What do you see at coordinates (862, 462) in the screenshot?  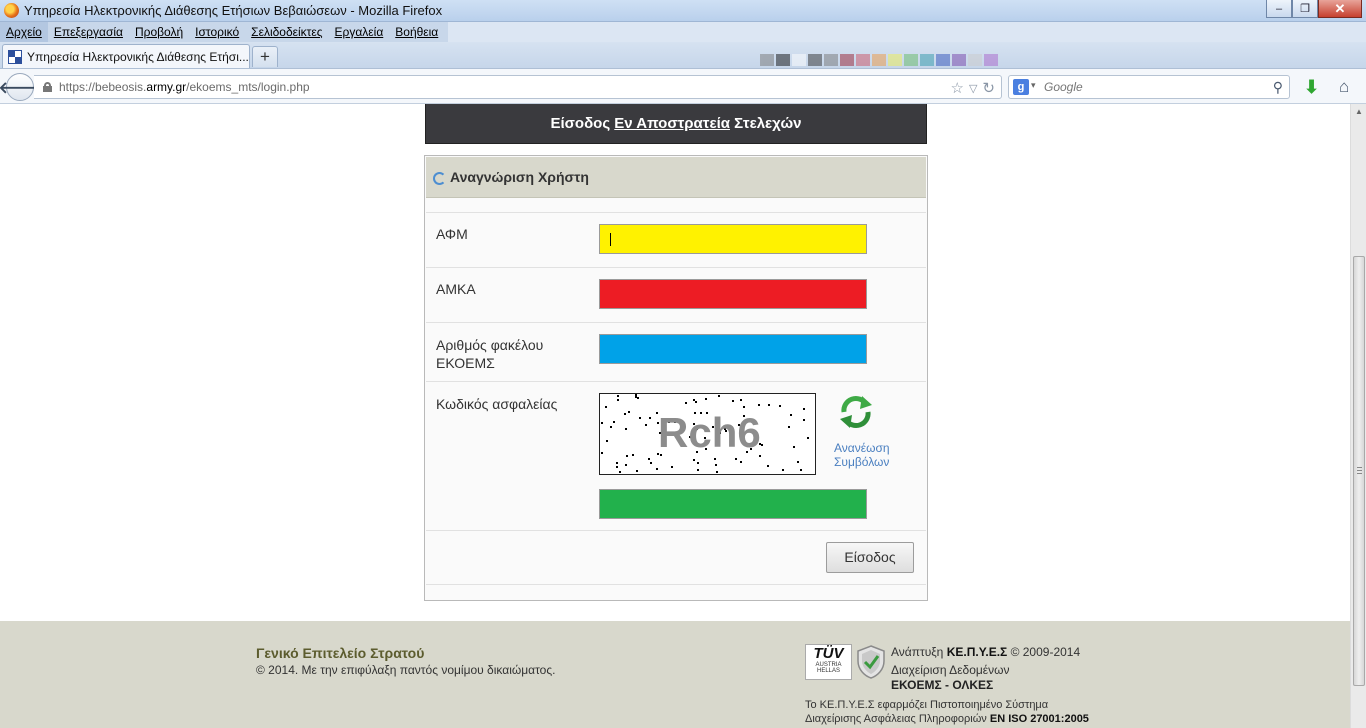 I see `captcha-refresh-line2: Συμβόλων` at bounding box center [862, 462].